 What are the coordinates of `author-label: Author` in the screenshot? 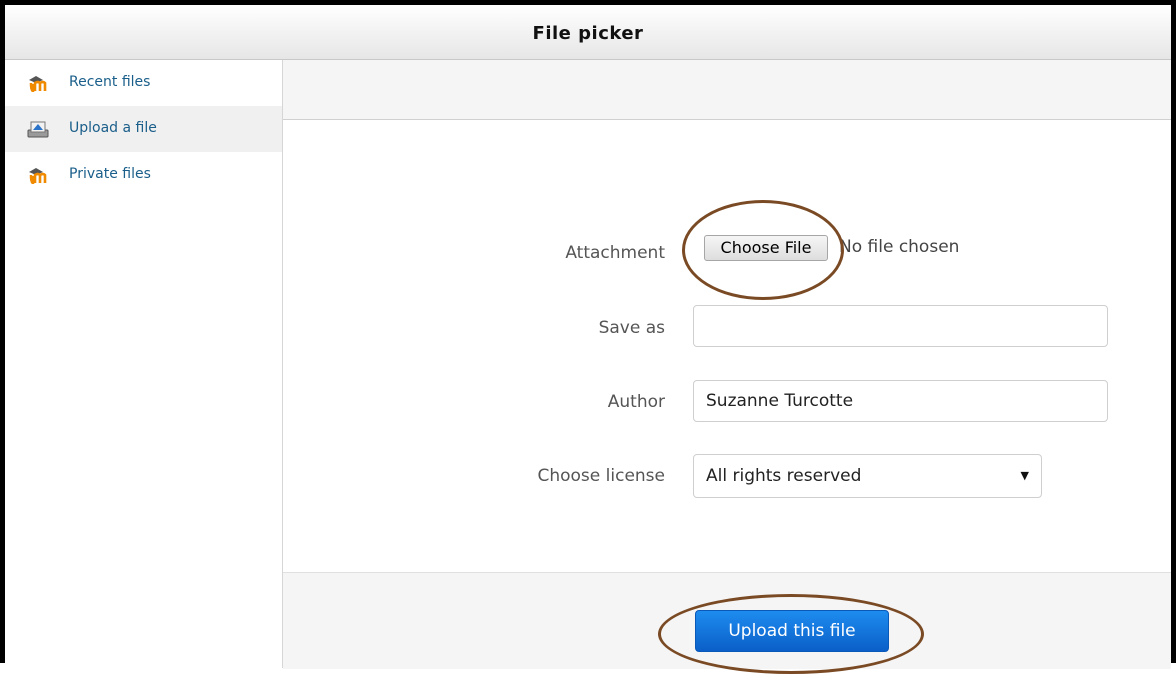 It's located at (636, 402).